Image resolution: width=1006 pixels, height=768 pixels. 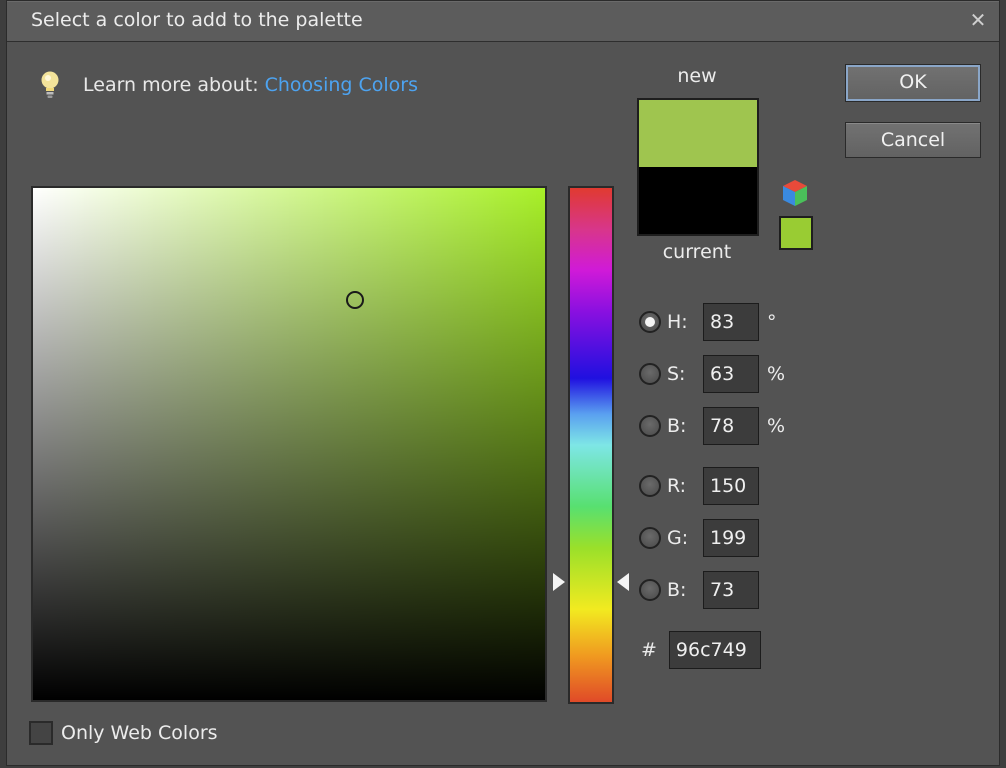 I want to click on hue-slider, so click(x=591, y=445).